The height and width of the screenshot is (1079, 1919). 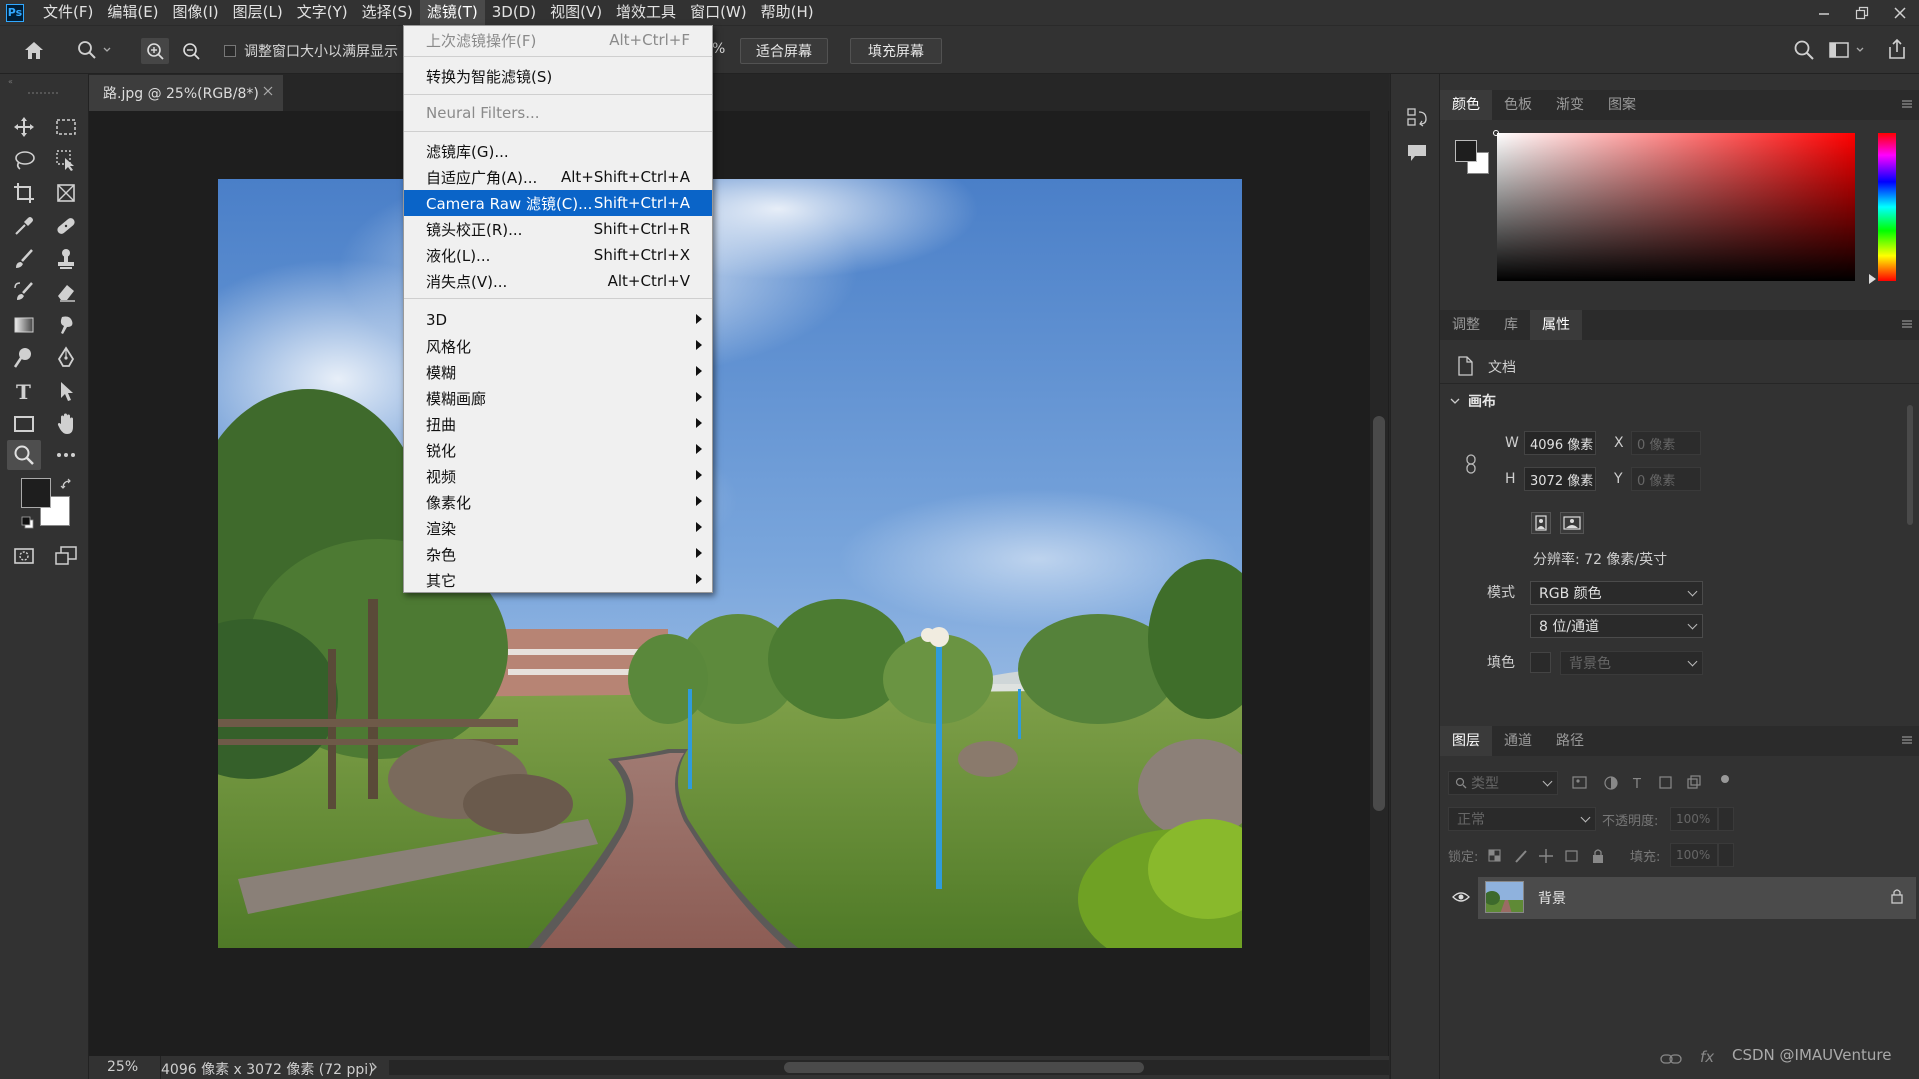 I want to click on color-picker-handle, so click(x=1496, y=133).